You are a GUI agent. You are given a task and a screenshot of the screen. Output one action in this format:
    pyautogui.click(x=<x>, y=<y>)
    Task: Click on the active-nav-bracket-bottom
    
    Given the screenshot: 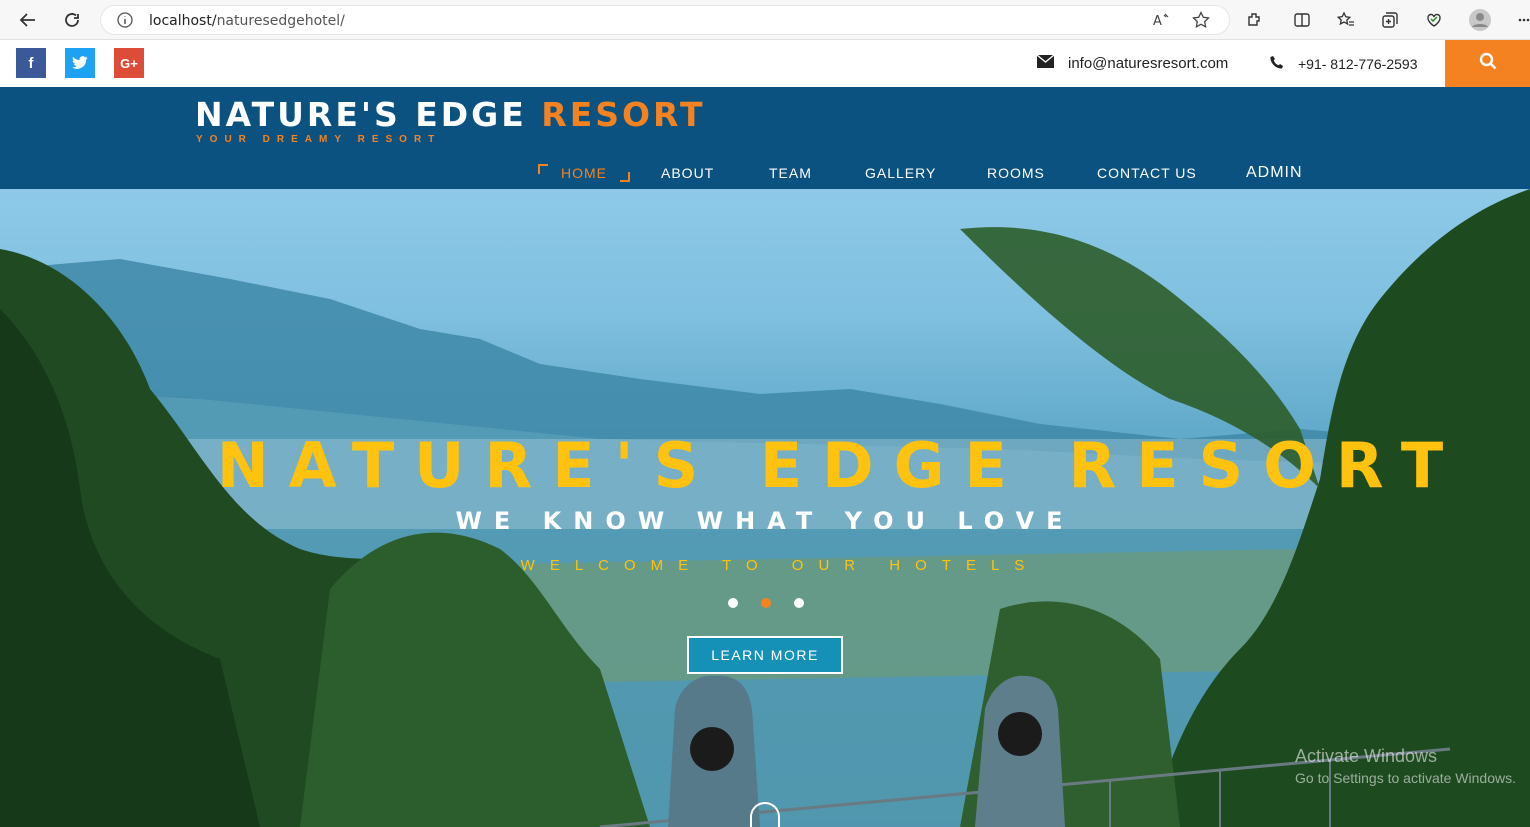 What is the action you would take?
    pyautogui.click(x=625, y=177)
    